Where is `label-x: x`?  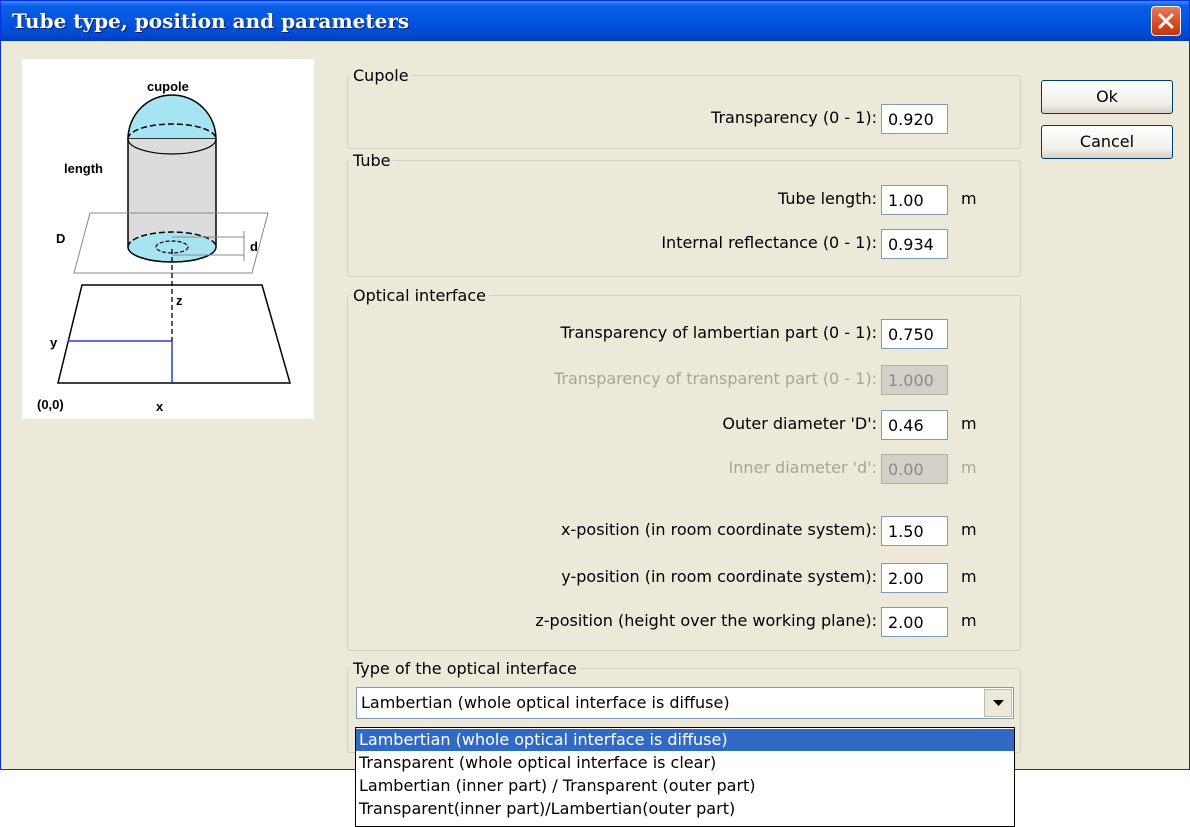
label-x: x is located at coordinates (160, 406).